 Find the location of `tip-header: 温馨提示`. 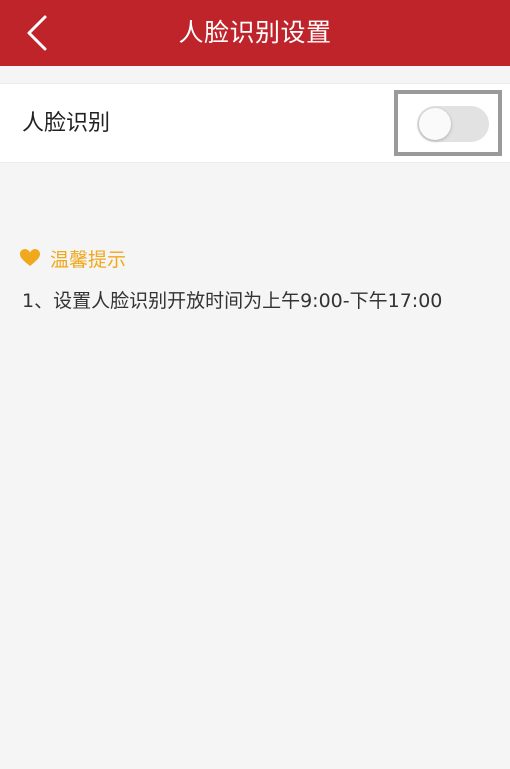

tip-header: 温馨提示 is located at coordinates (73, 258).